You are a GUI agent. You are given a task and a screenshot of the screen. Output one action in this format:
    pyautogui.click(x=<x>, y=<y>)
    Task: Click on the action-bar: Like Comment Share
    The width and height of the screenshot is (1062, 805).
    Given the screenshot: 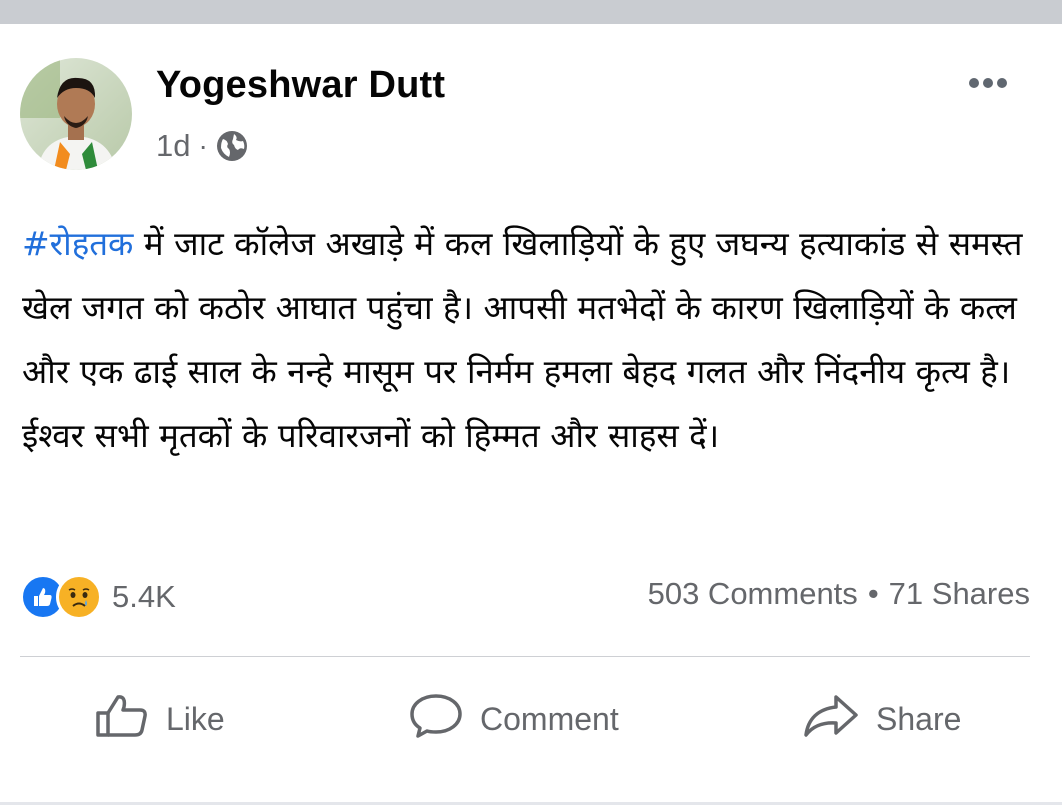 What is the action you would take?
    pyautogui.click(x=531, y=719)
    